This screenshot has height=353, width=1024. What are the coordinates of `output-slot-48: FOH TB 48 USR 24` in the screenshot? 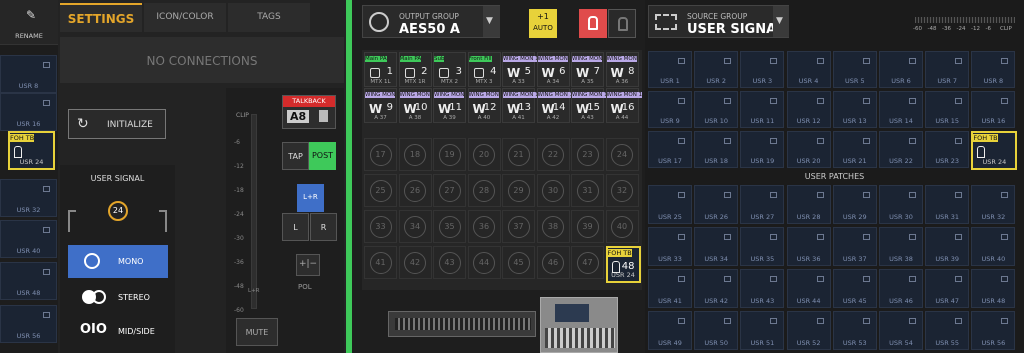 It's located at (623, 264).